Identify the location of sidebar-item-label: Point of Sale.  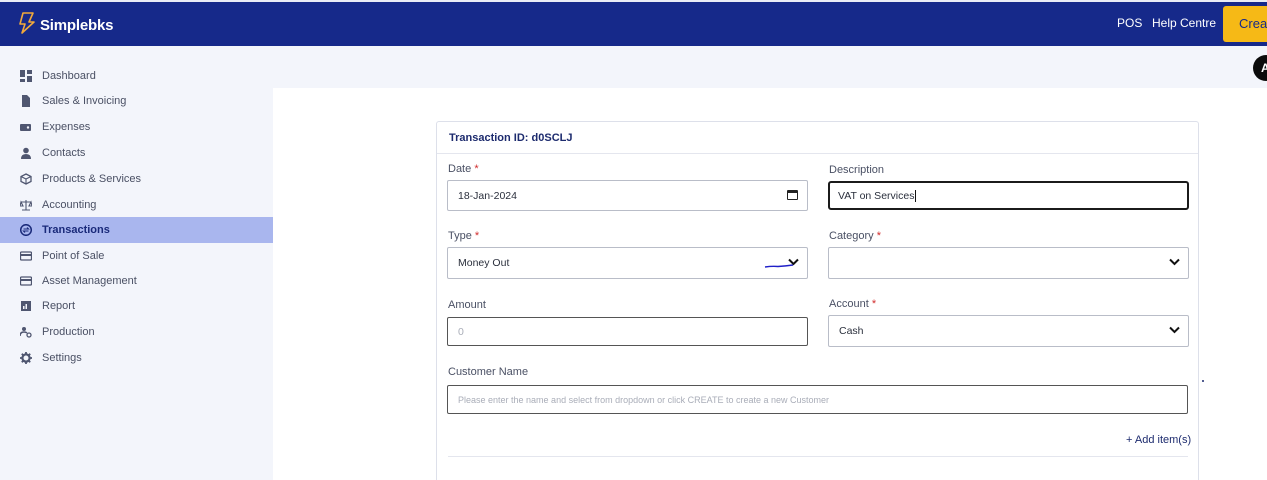
(73, 256).